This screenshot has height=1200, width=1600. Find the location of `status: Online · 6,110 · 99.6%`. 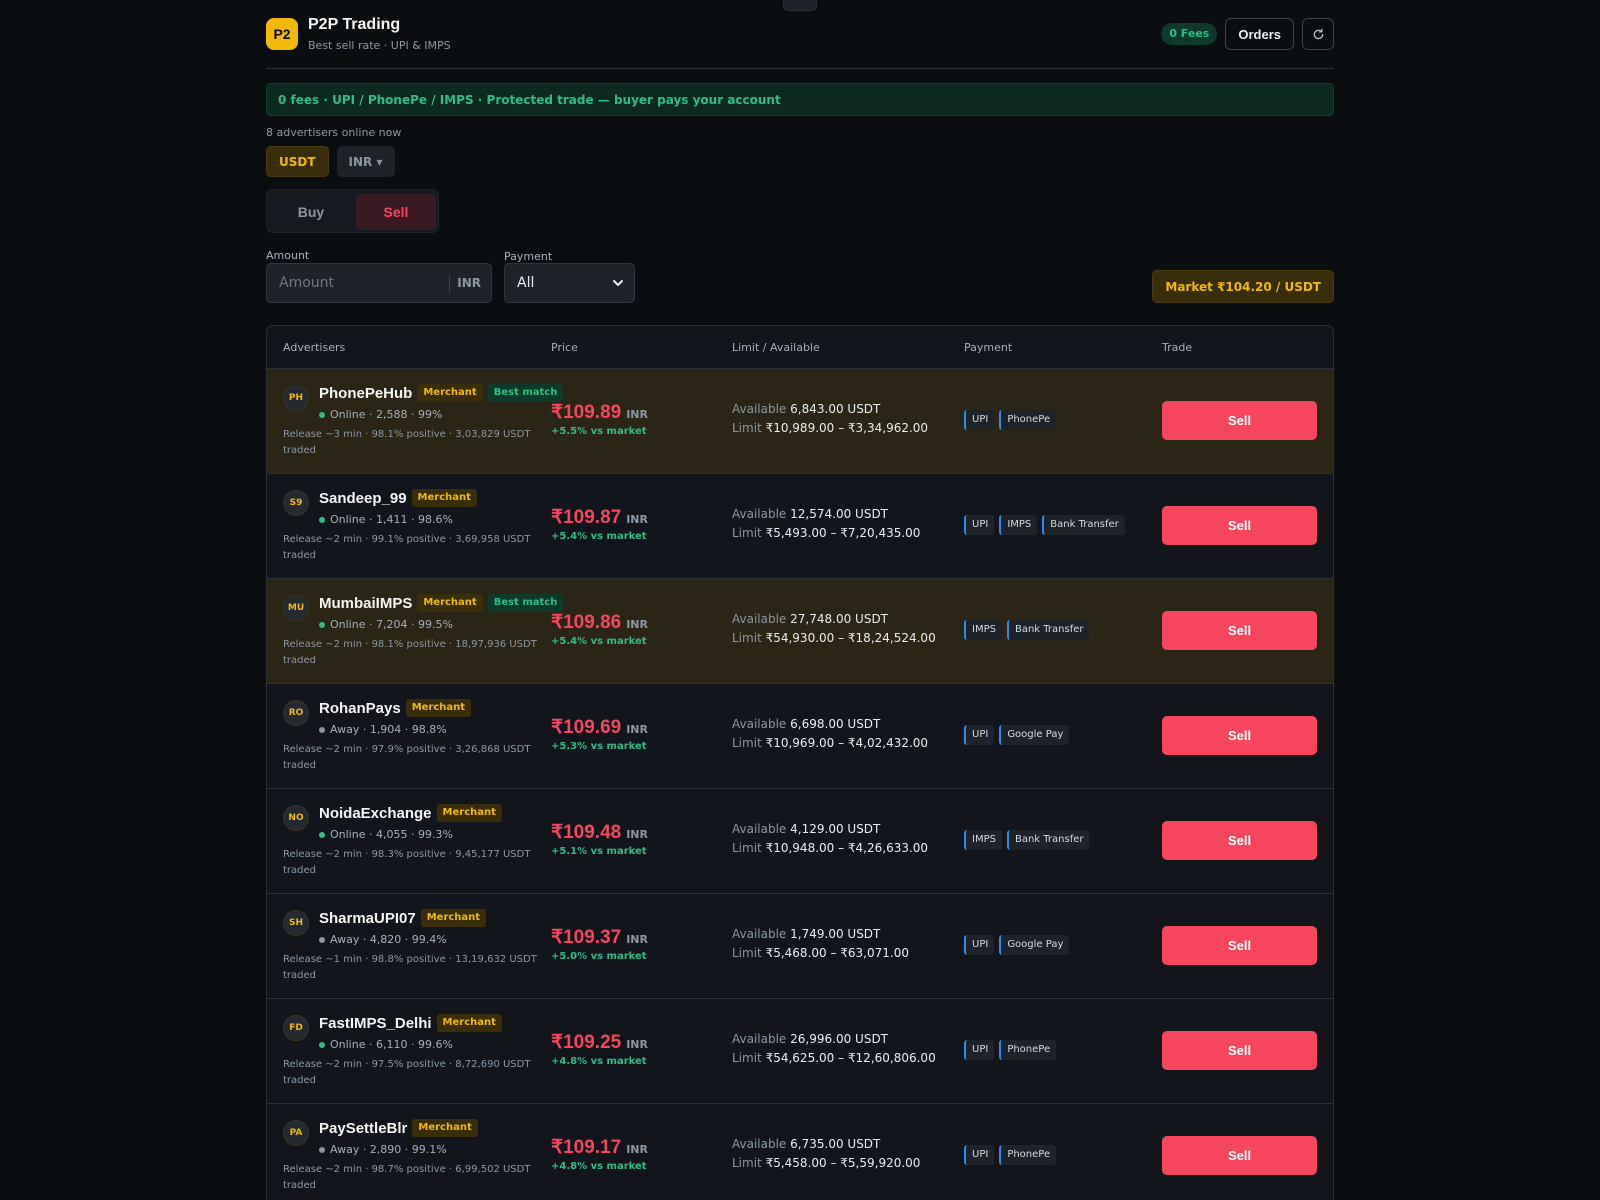

status: Online · 6,110 · 99.6% is located at coordinates (386, 1044).